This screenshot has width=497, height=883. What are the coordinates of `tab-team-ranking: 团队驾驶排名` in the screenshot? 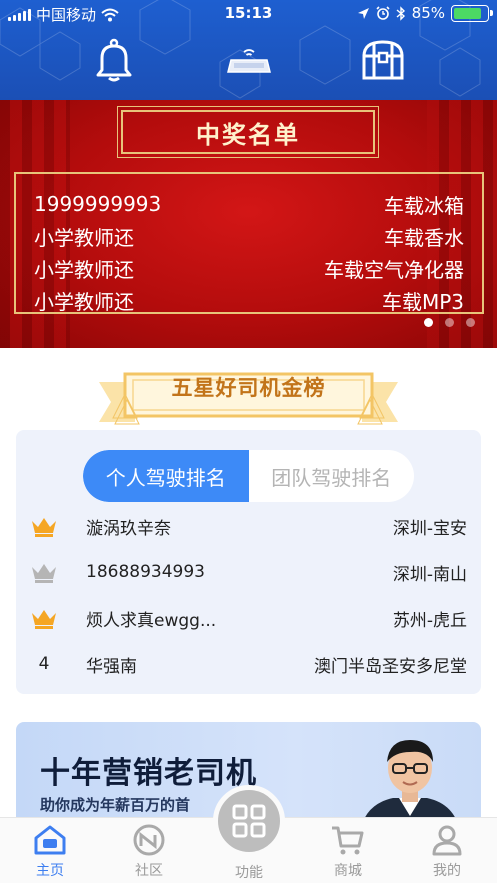 It's located at (332, 476).